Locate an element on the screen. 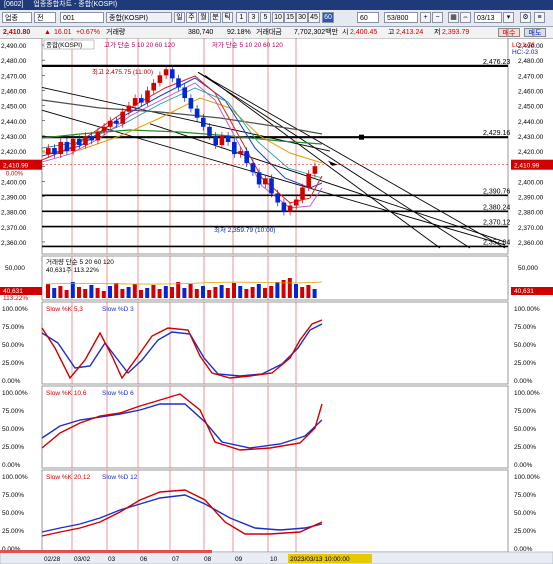 This screenshot has width=553, height=564. period-button-5: 5 is located at coordinates (265, 17).